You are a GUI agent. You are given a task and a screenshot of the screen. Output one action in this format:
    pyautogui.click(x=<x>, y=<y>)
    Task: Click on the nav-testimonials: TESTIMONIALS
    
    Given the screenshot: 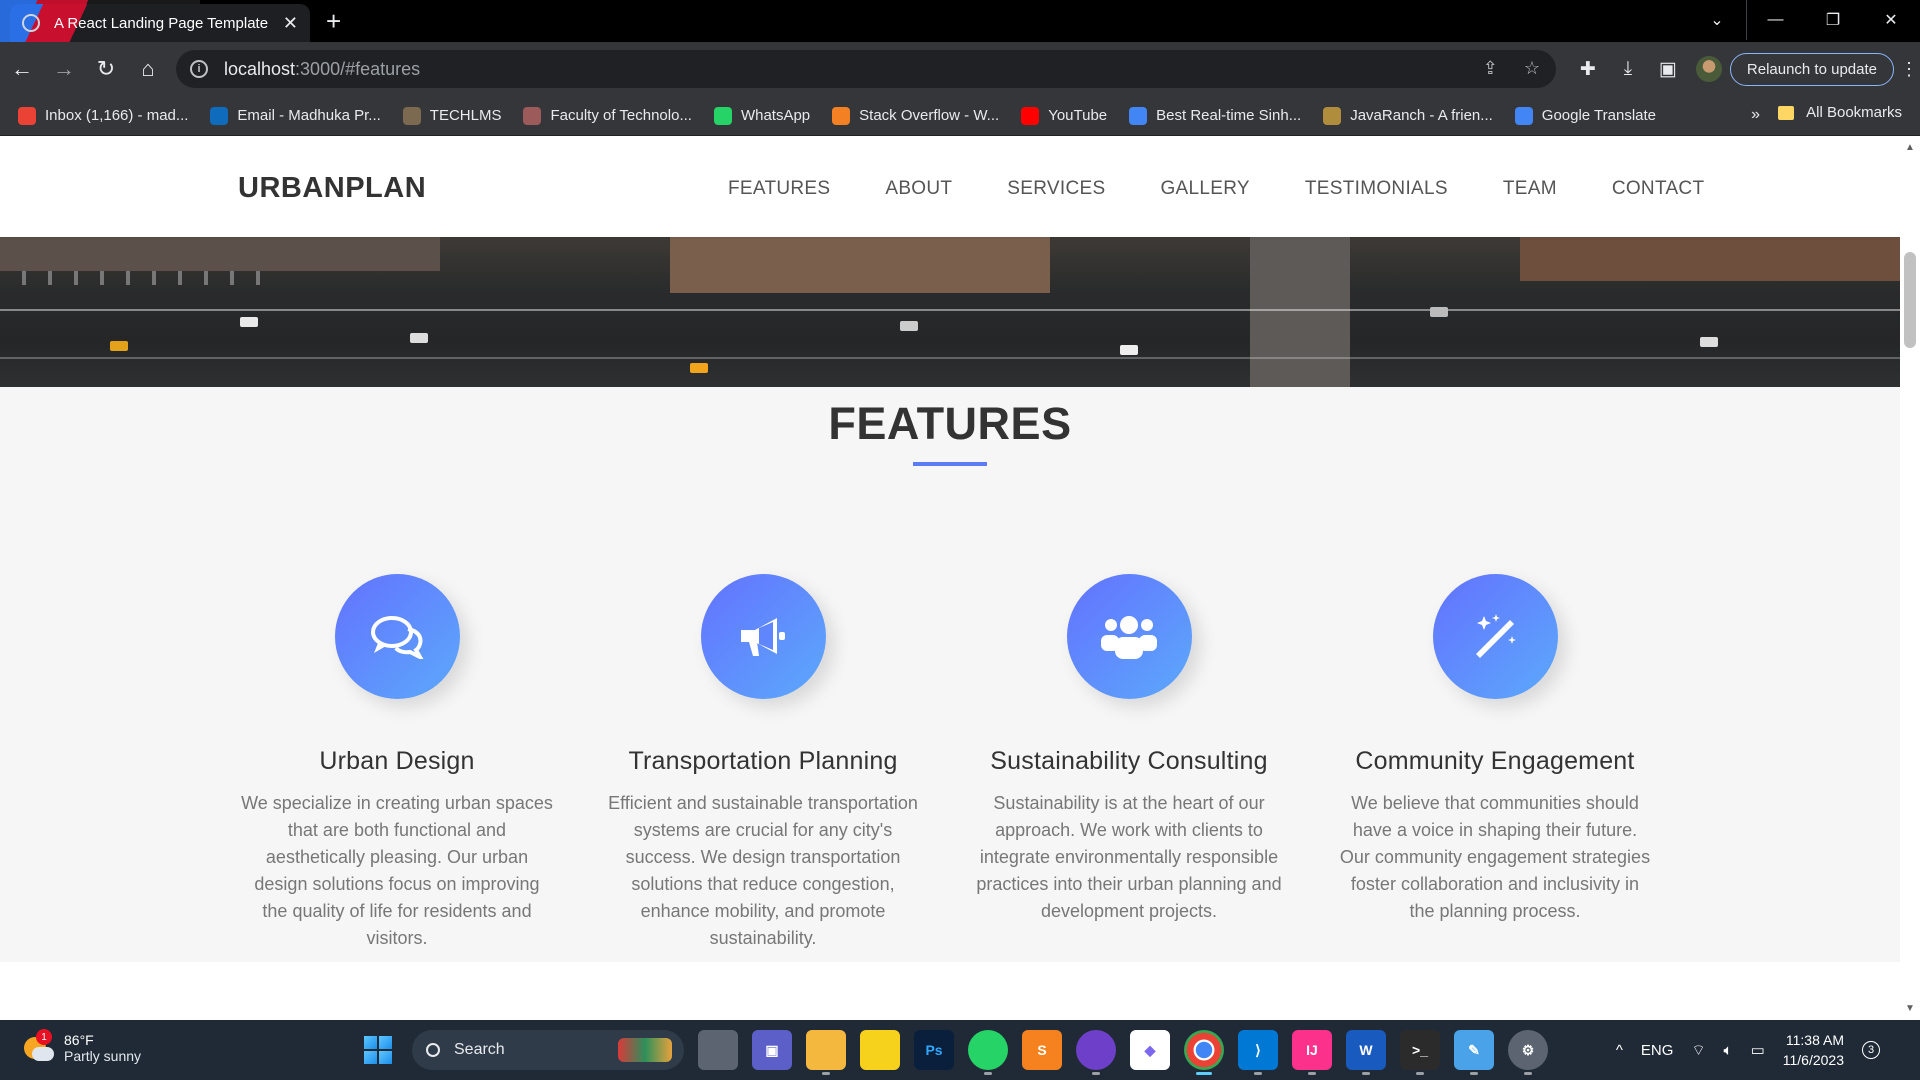 What is the action you would take?
    pyautogui.click(x=1376, y=189)
    